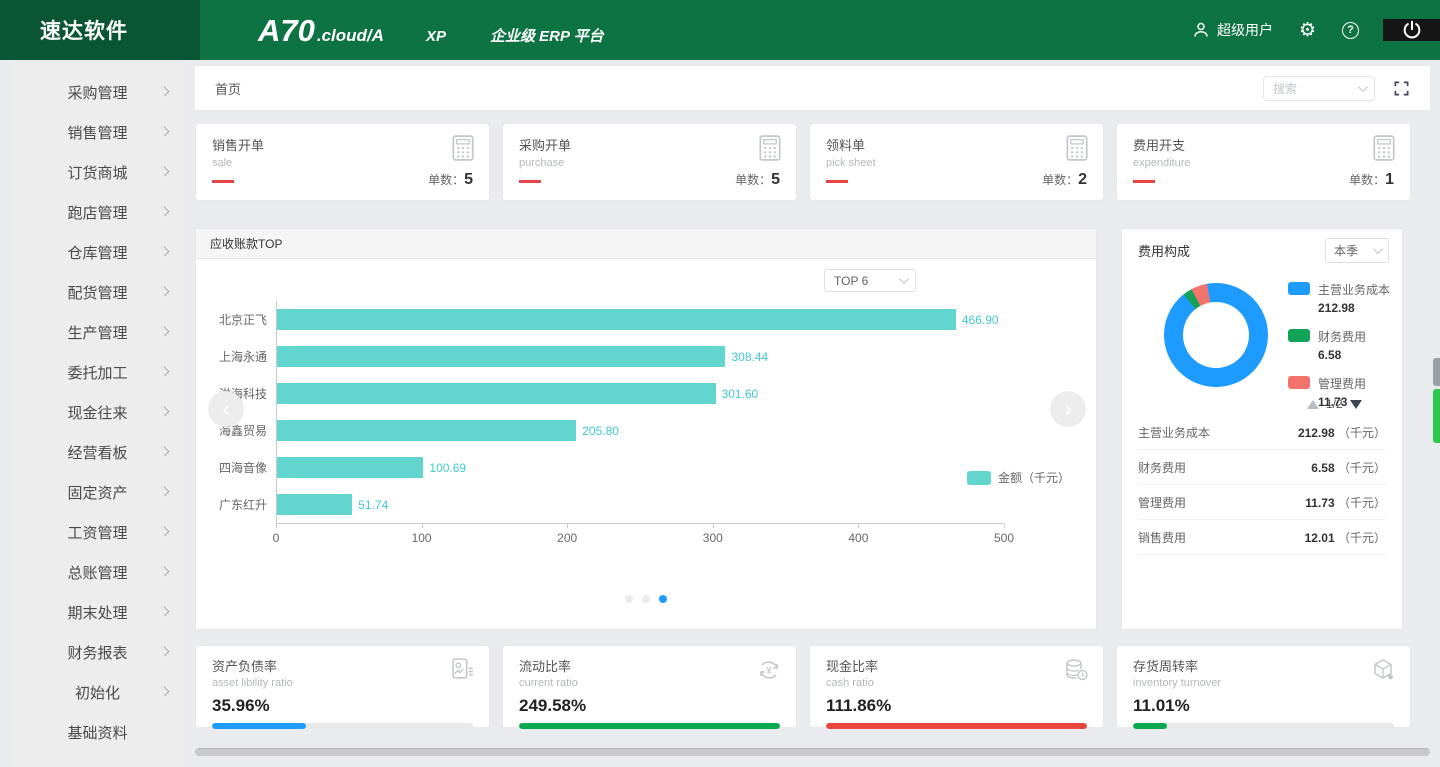 The width and height of the screenshot is (1440, 767). What do you see at coordinates (228, 88) in the screenshot?
I see `breadcrumb-home: 首页` at bounding box center [228, 88].